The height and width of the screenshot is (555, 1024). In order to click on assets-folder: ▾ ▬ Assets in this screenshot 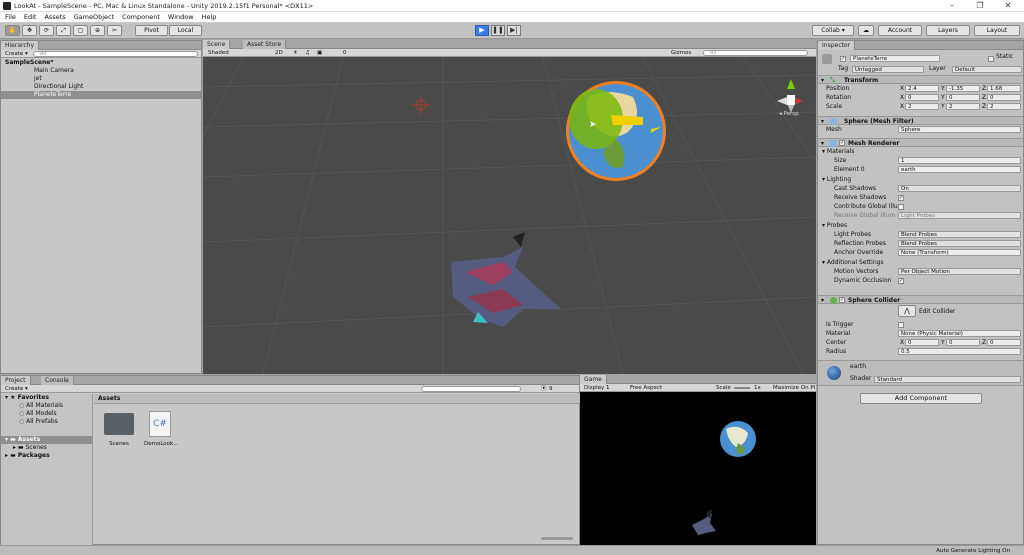, I will do `click(46, 440)`.